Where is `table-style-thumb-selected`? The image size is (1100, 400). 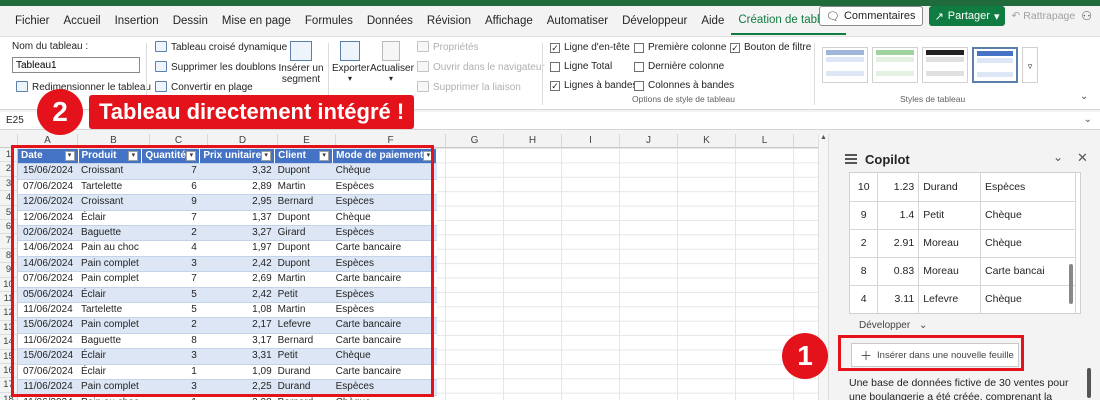
table-style-thumb-selected is located at coordinates (995, 65).